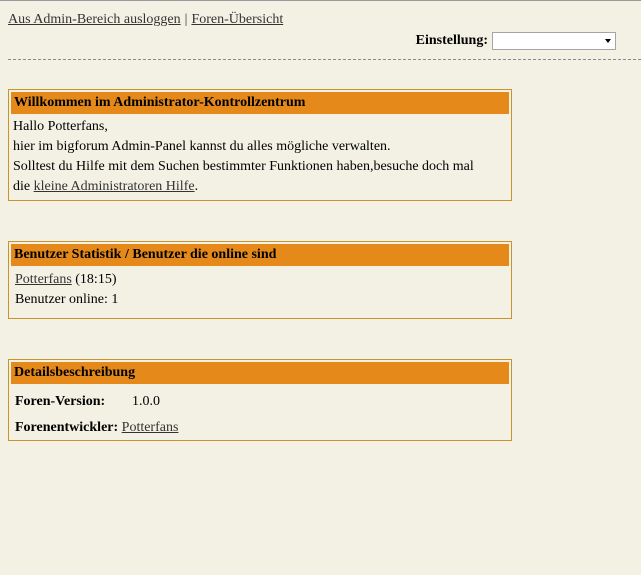  Describe the element at coordinates (114, 186) in the screenshot. I see `admin-help-link: kleine Administratoren Hilfe` at that location.